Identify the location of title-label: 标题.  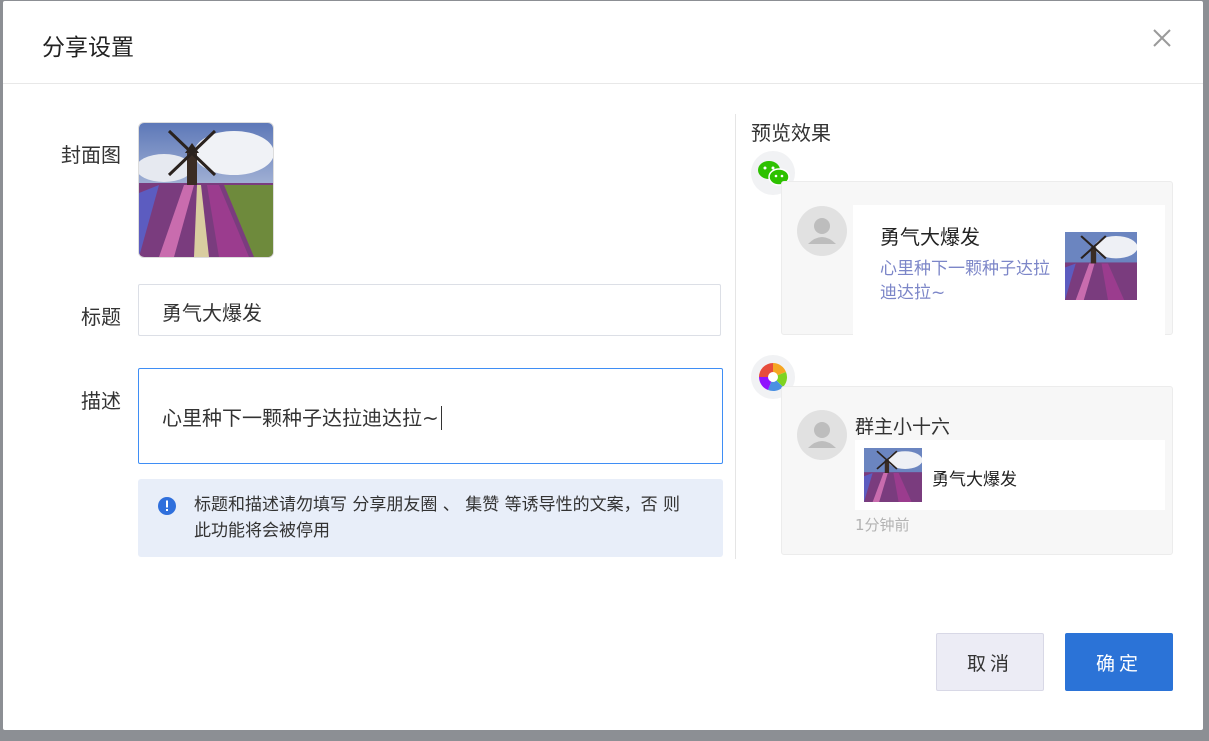
(101, 317).